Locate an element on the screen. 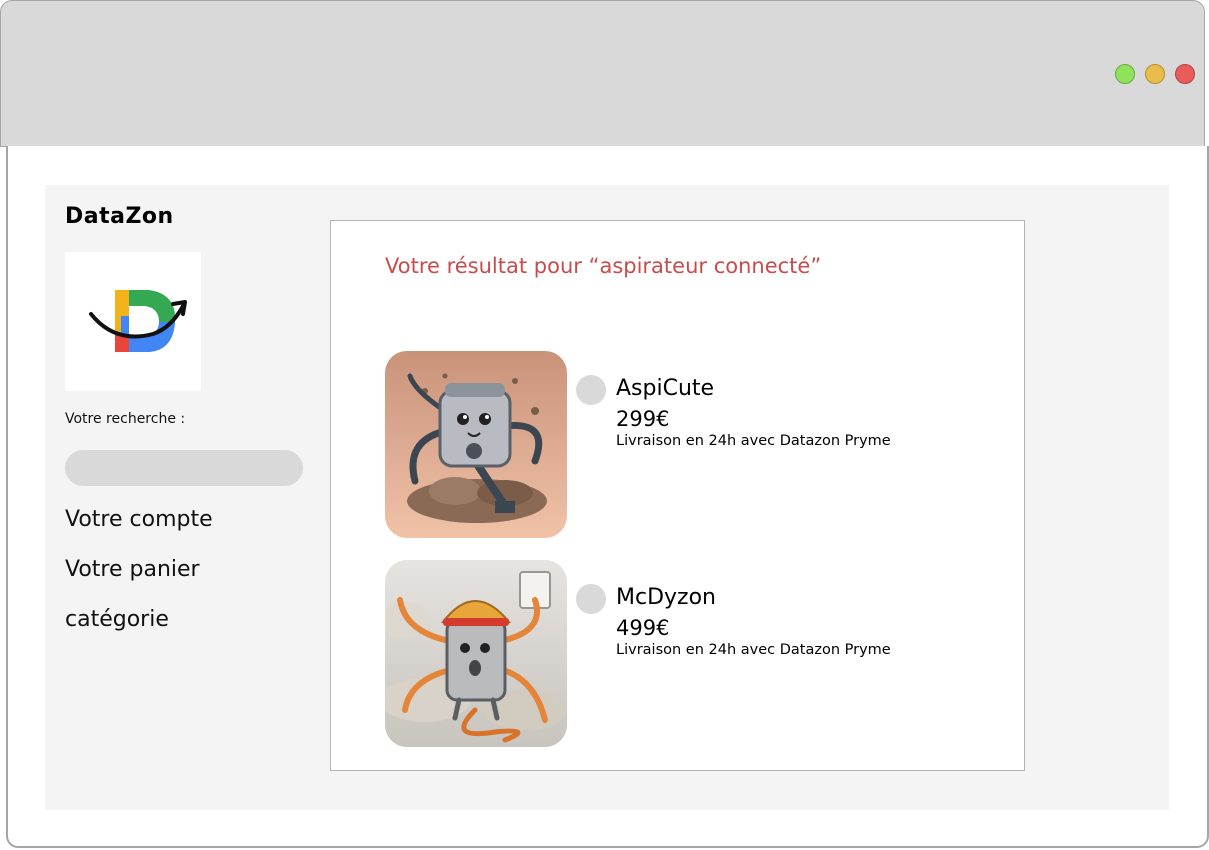 The height and width of the screenshot is (850, 1209). cute-vacuum-robot-image is located at coordinates (476, 444).